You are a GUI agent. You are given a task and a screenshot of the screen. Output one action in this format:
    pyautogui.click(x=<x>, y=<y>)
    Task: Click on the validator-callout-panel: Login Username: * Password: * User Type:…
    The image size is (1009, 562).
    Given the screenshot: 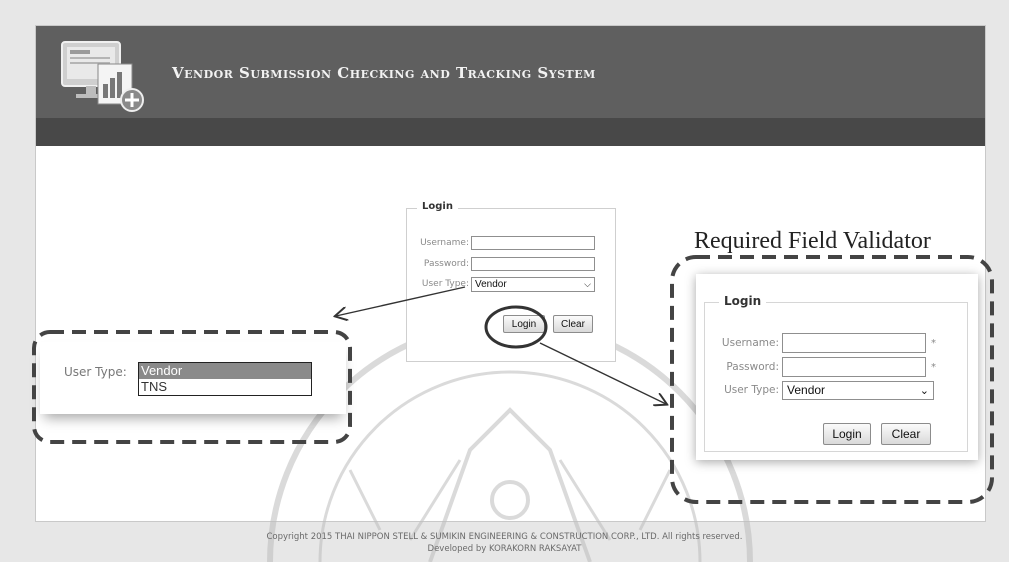 What is the action you would take?
    pyautogui.click(x=837, y=367)
    